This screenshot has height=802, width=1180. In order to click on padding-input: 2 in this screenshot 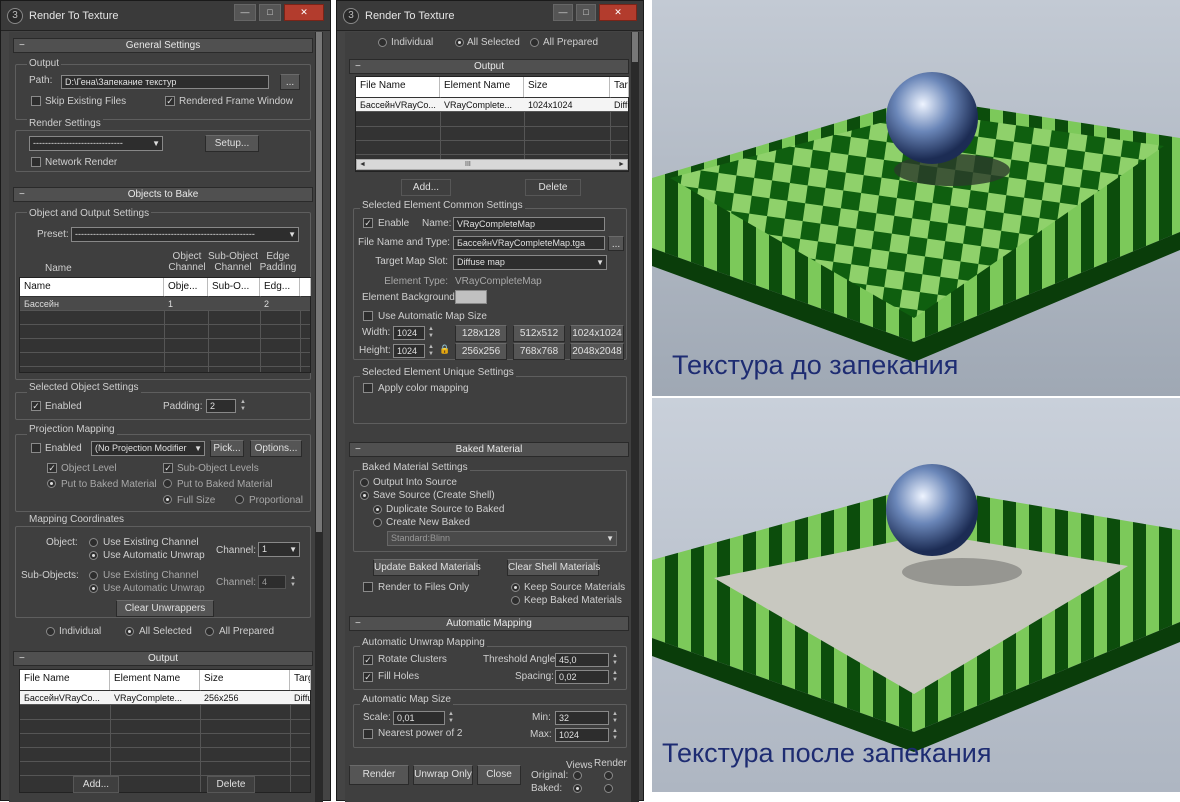, I will do `click(221, 406)`.